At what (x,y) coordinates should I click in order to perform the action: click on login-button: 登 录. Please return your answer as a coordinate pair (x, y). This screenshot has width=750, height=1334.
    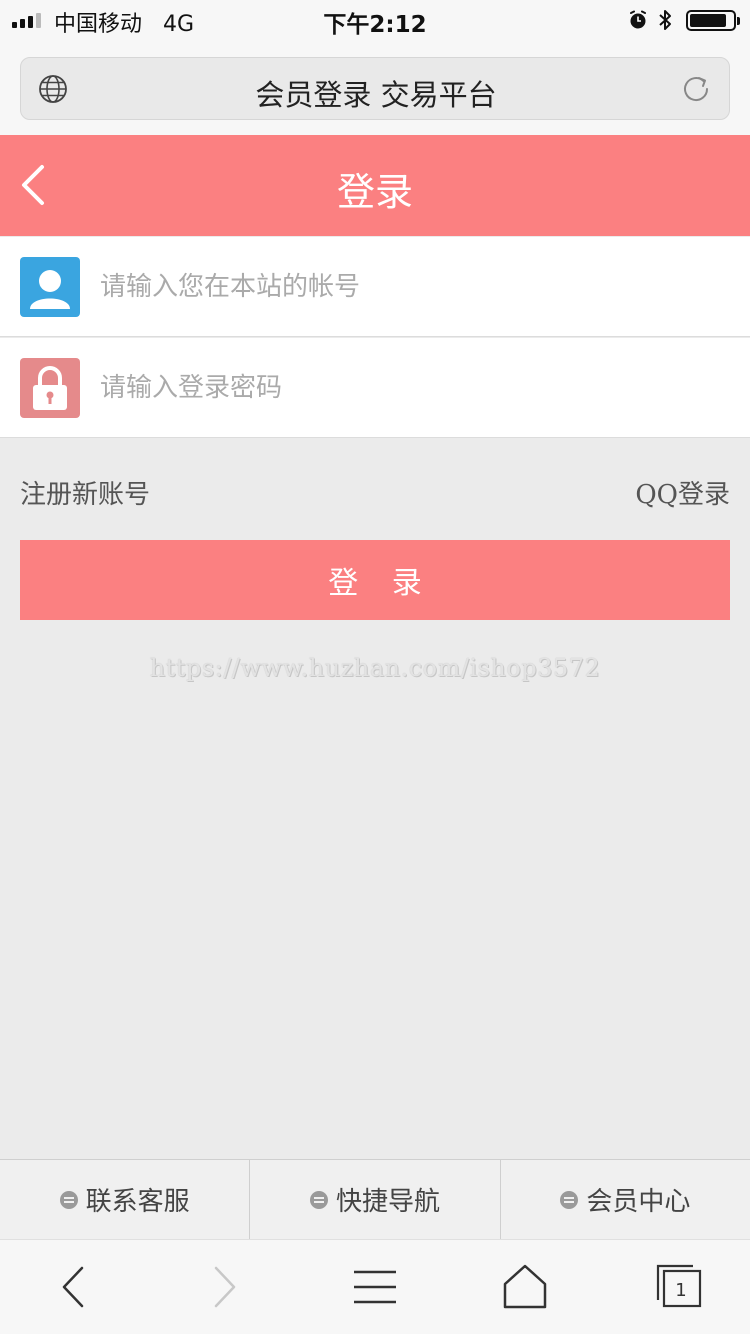
    Looking at the image, I should click on (375, 580).